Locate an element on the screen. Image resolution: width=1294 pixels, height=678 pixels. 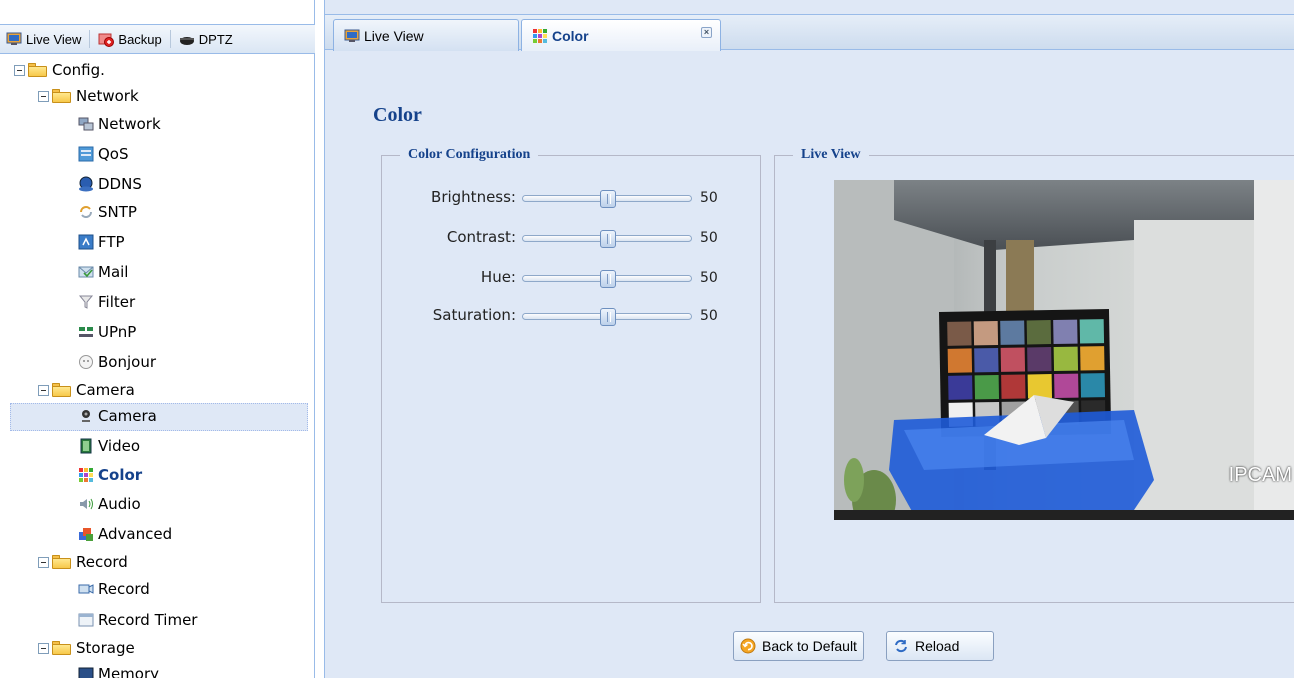
brightness-slider-thumb is located at coordinates (608, 199).